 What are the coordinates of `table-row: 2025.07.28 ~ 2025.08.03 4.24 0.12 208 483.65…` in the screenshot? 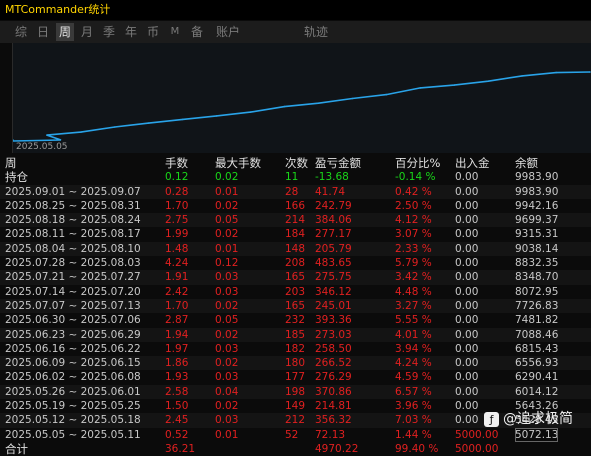 It's located at (295, 263).